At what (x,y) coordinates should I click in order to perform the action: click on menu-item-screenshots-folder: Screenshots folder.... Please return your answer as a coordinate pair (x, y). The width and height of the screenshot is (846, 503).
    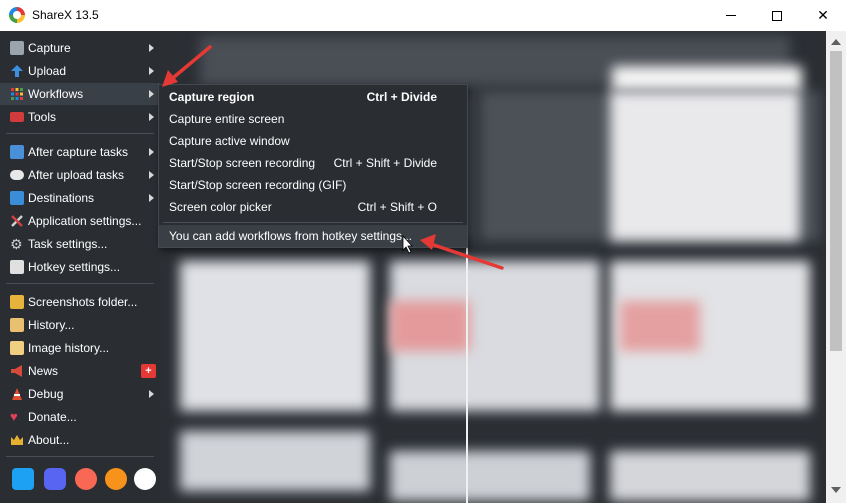
    Looking at the image, I should click on (80, 302).